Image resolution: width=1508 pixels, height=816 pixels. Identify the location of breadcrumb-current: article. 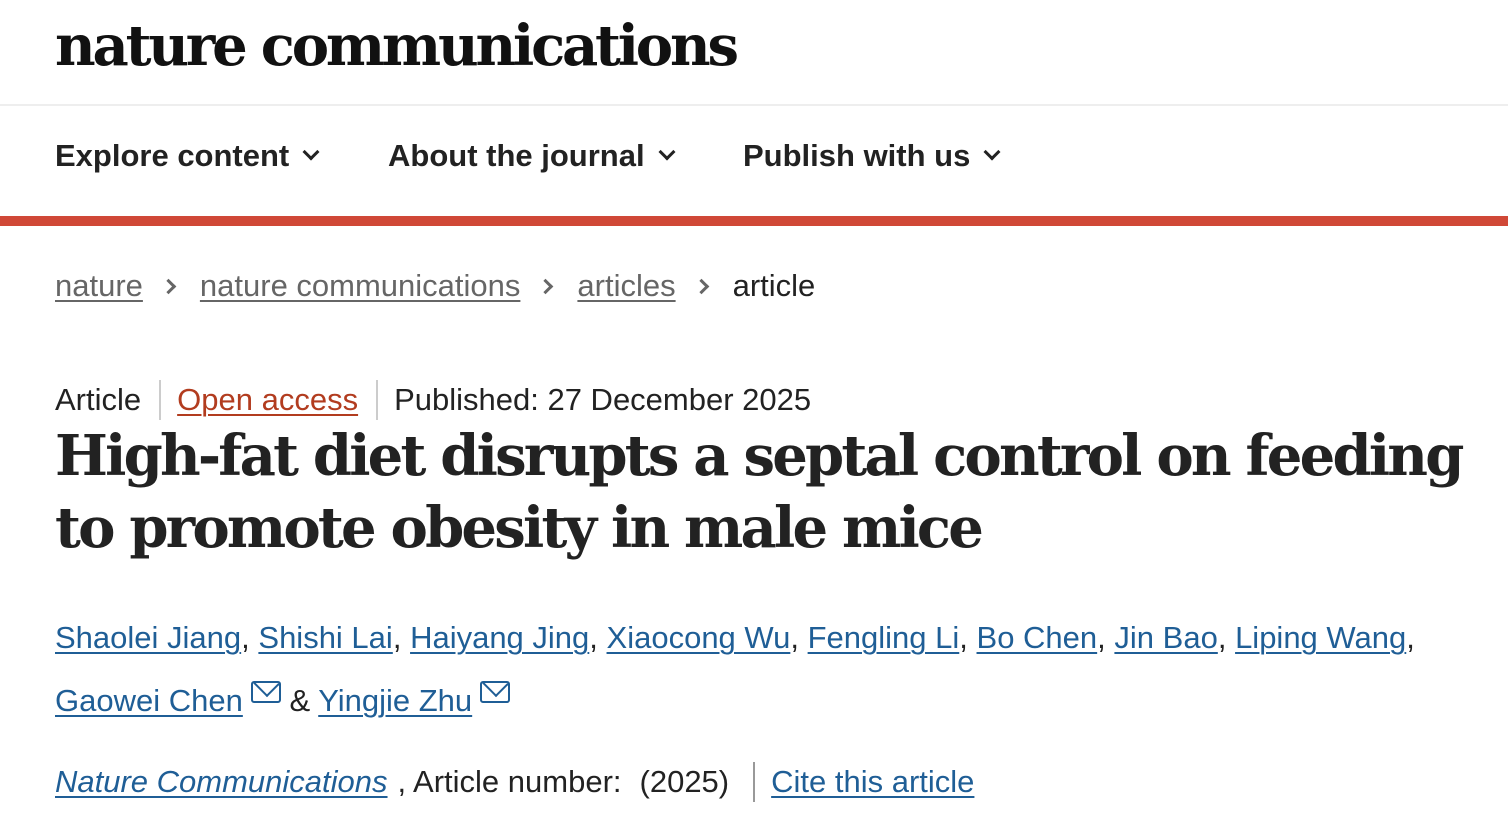
(774, 285).